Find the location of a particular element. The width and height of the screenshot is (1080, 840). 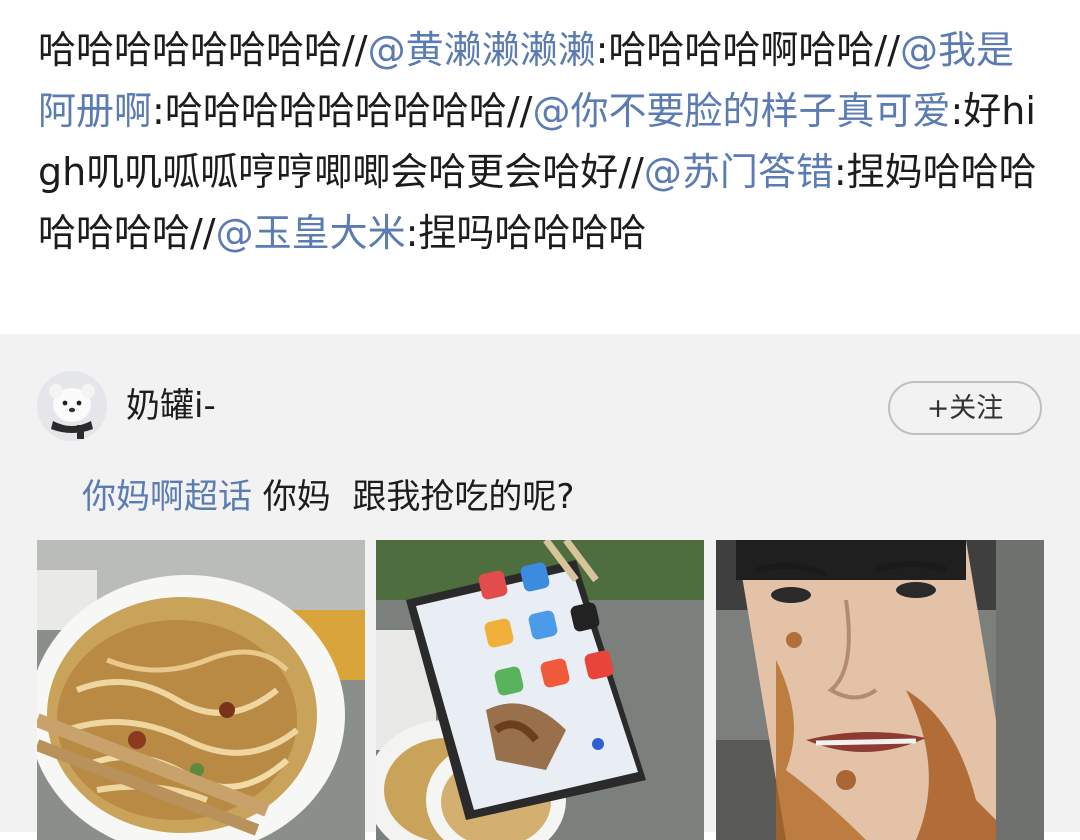

face-on-phone-photo is located at coordinates (880, 690).